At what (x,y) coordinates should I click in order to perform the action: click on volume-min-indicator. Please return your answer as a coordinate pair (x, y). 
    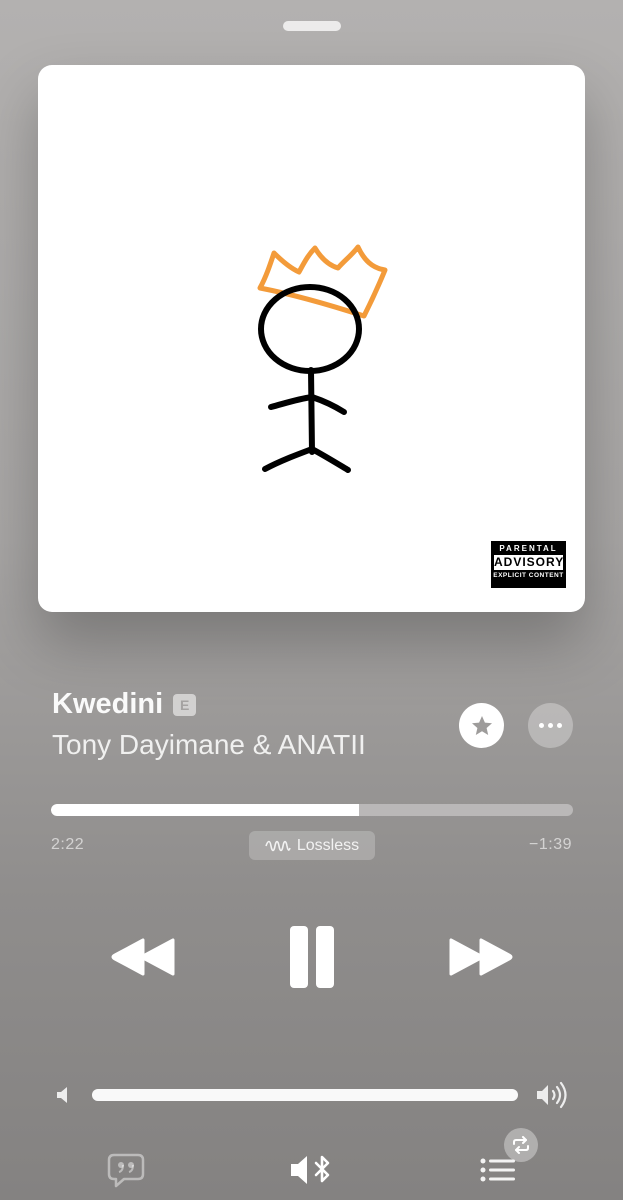
    Looking at the image, I should click on (63, 1095).